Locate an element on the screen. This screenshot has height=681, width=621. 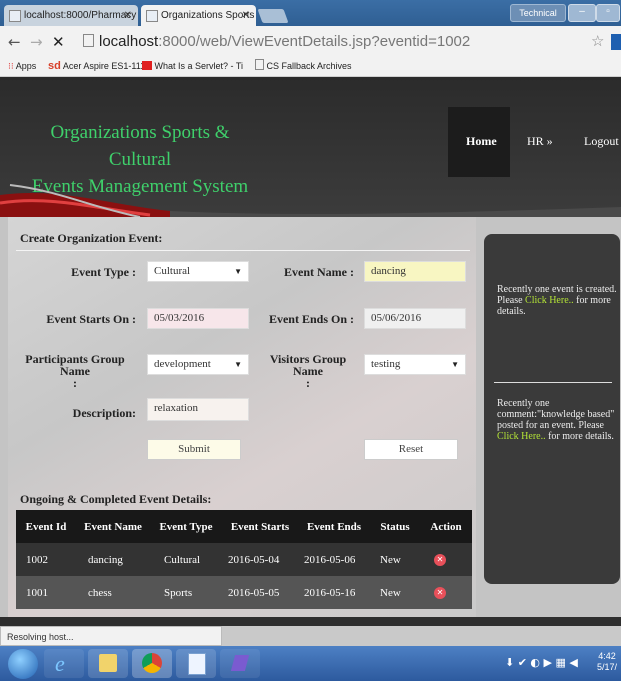
col-event-name: Event Name is located at coordinates (113, 526).